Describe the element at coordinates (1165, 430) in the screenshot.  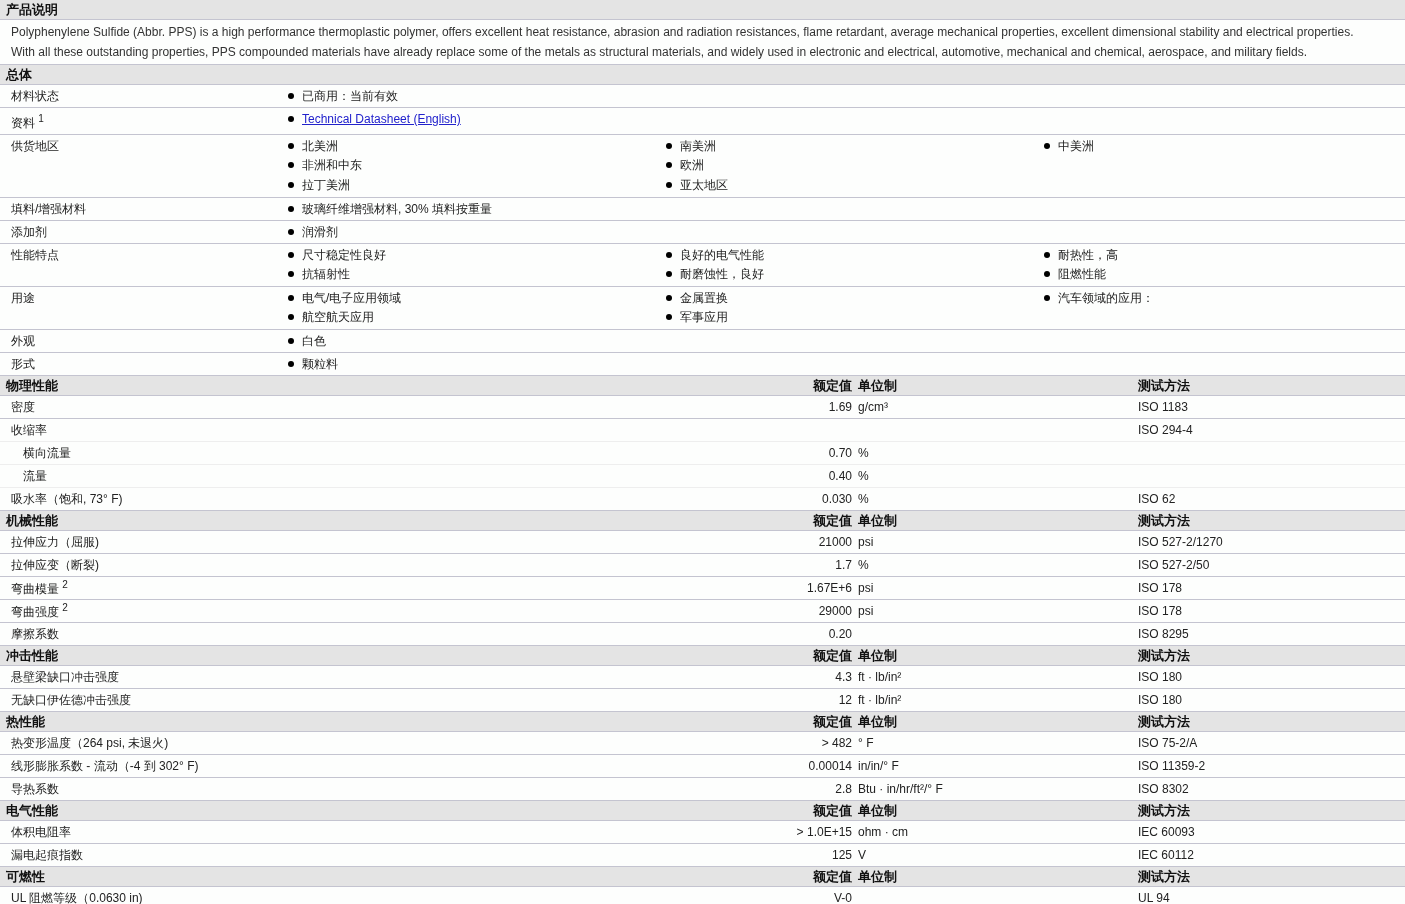
I see `test-method: ISO 294-4` at that location.